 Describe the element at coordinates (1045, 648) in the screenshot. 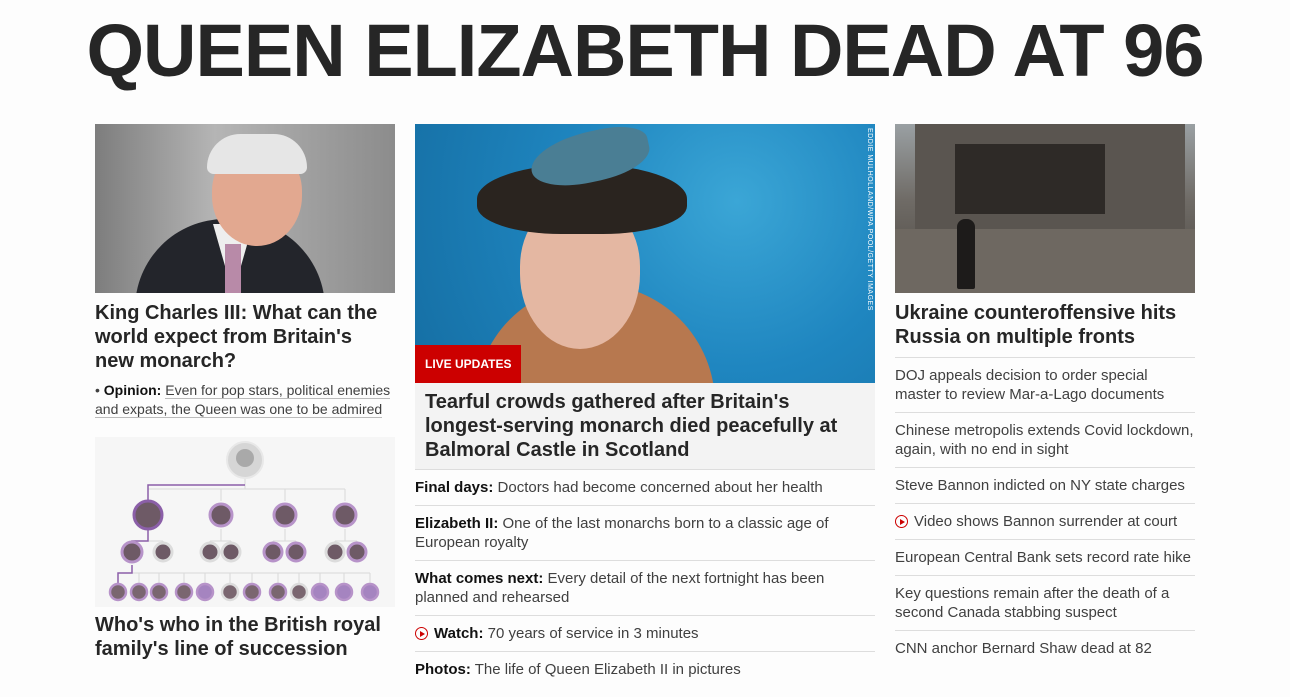

I see `list-item: CNN anchor Bernard Shaw dead at 82` at that location.